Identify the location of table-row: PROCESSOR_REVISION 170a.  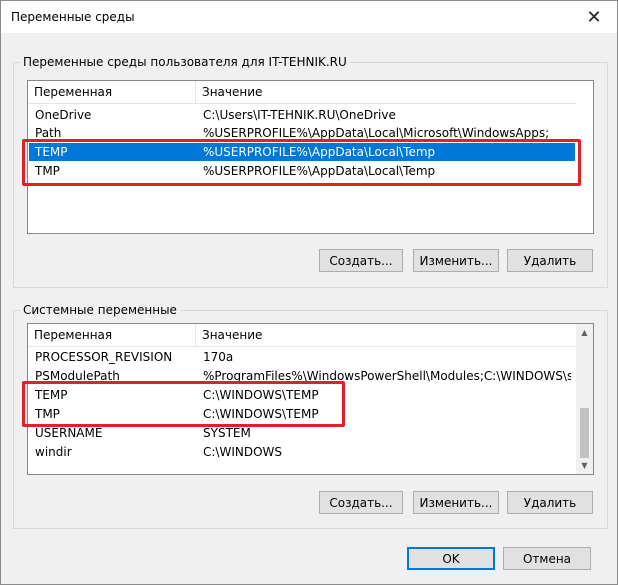
(302, 357).